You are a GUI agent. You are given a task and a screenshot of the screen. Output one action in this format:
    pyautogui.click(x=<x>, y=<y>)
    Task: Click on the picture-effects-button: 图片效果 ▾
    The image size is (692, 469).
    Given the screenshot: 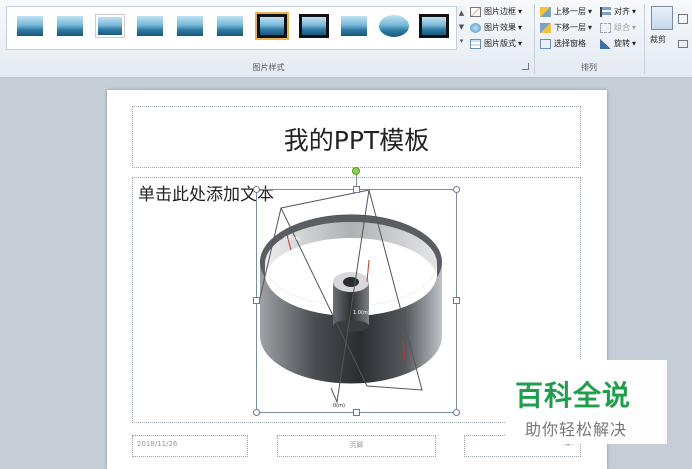 What is the action you would take?
    pyautogui.click(x=496, y=28)
    